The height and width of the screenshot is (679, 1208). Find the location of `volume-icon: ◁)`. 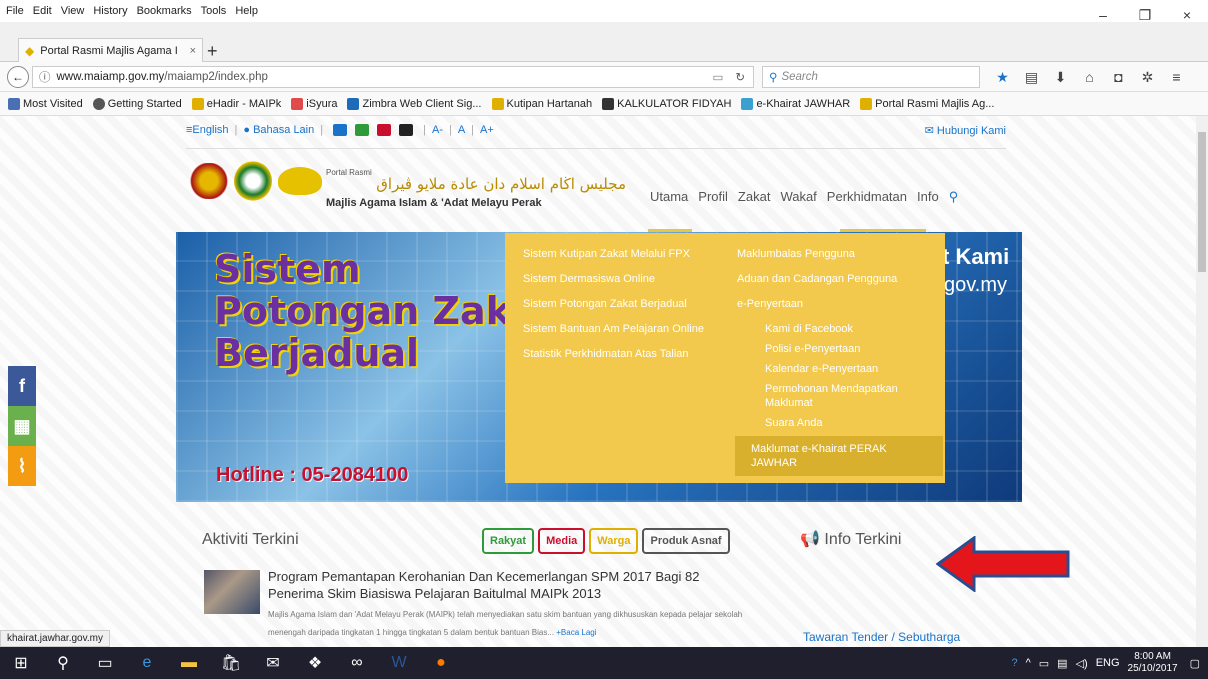

volume-icon: ◁) is located at coordinates (1082, 663).